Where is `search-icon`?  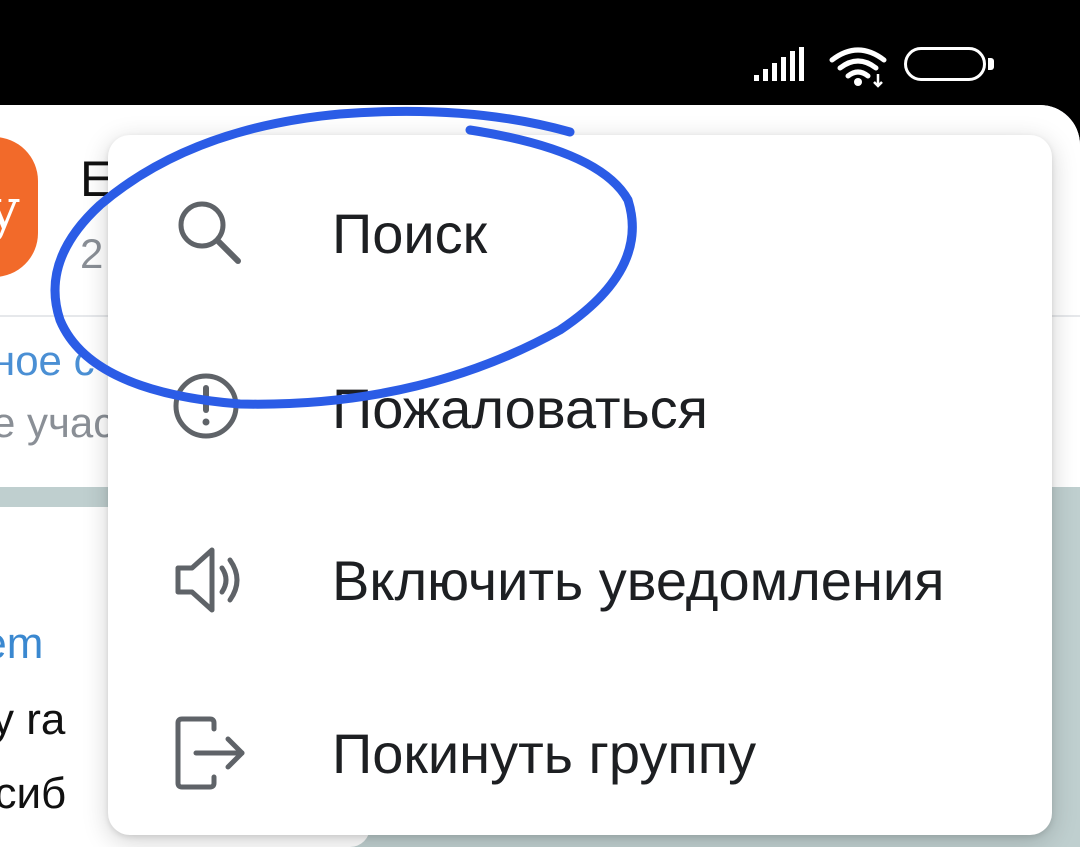 search-icon is located at coordinates (209, 232).